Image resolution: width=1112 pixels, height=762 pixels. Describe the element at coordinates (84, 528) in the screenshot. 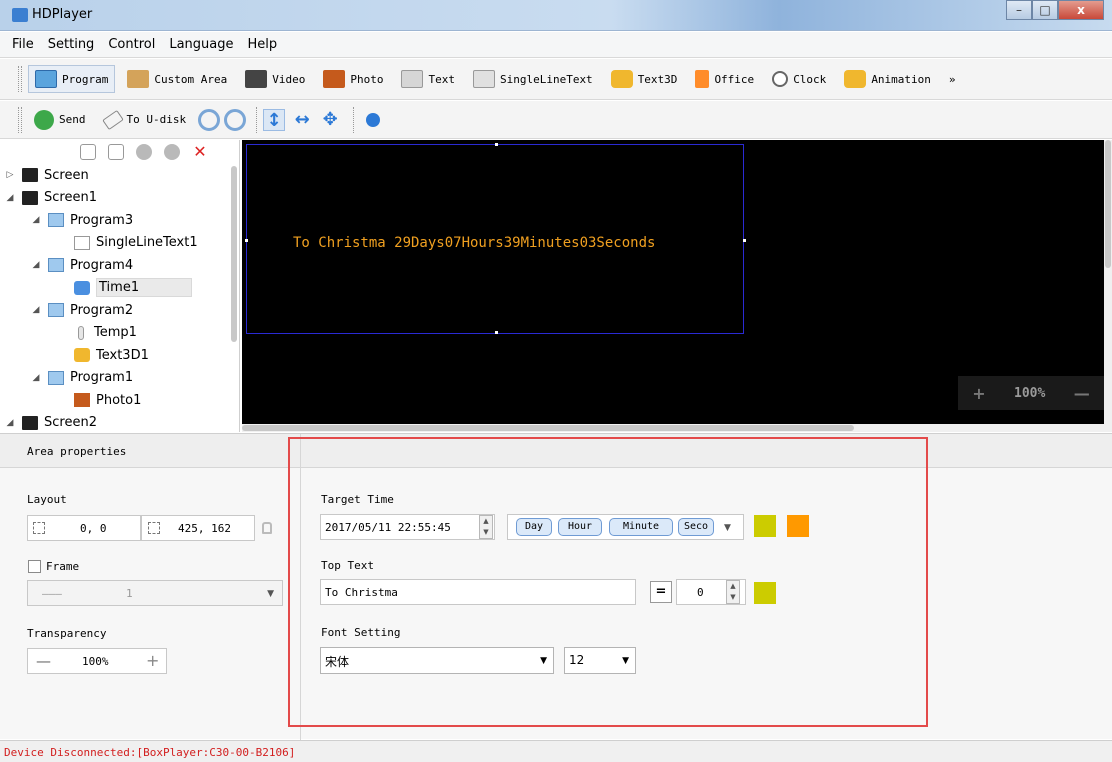

I see `position-field: 0, 0` at that location.